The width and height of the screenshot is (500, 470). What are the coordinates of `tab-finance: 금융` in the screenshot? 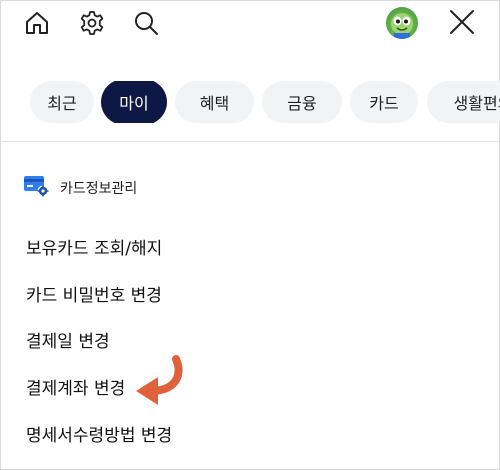 It's located at (302, 102).